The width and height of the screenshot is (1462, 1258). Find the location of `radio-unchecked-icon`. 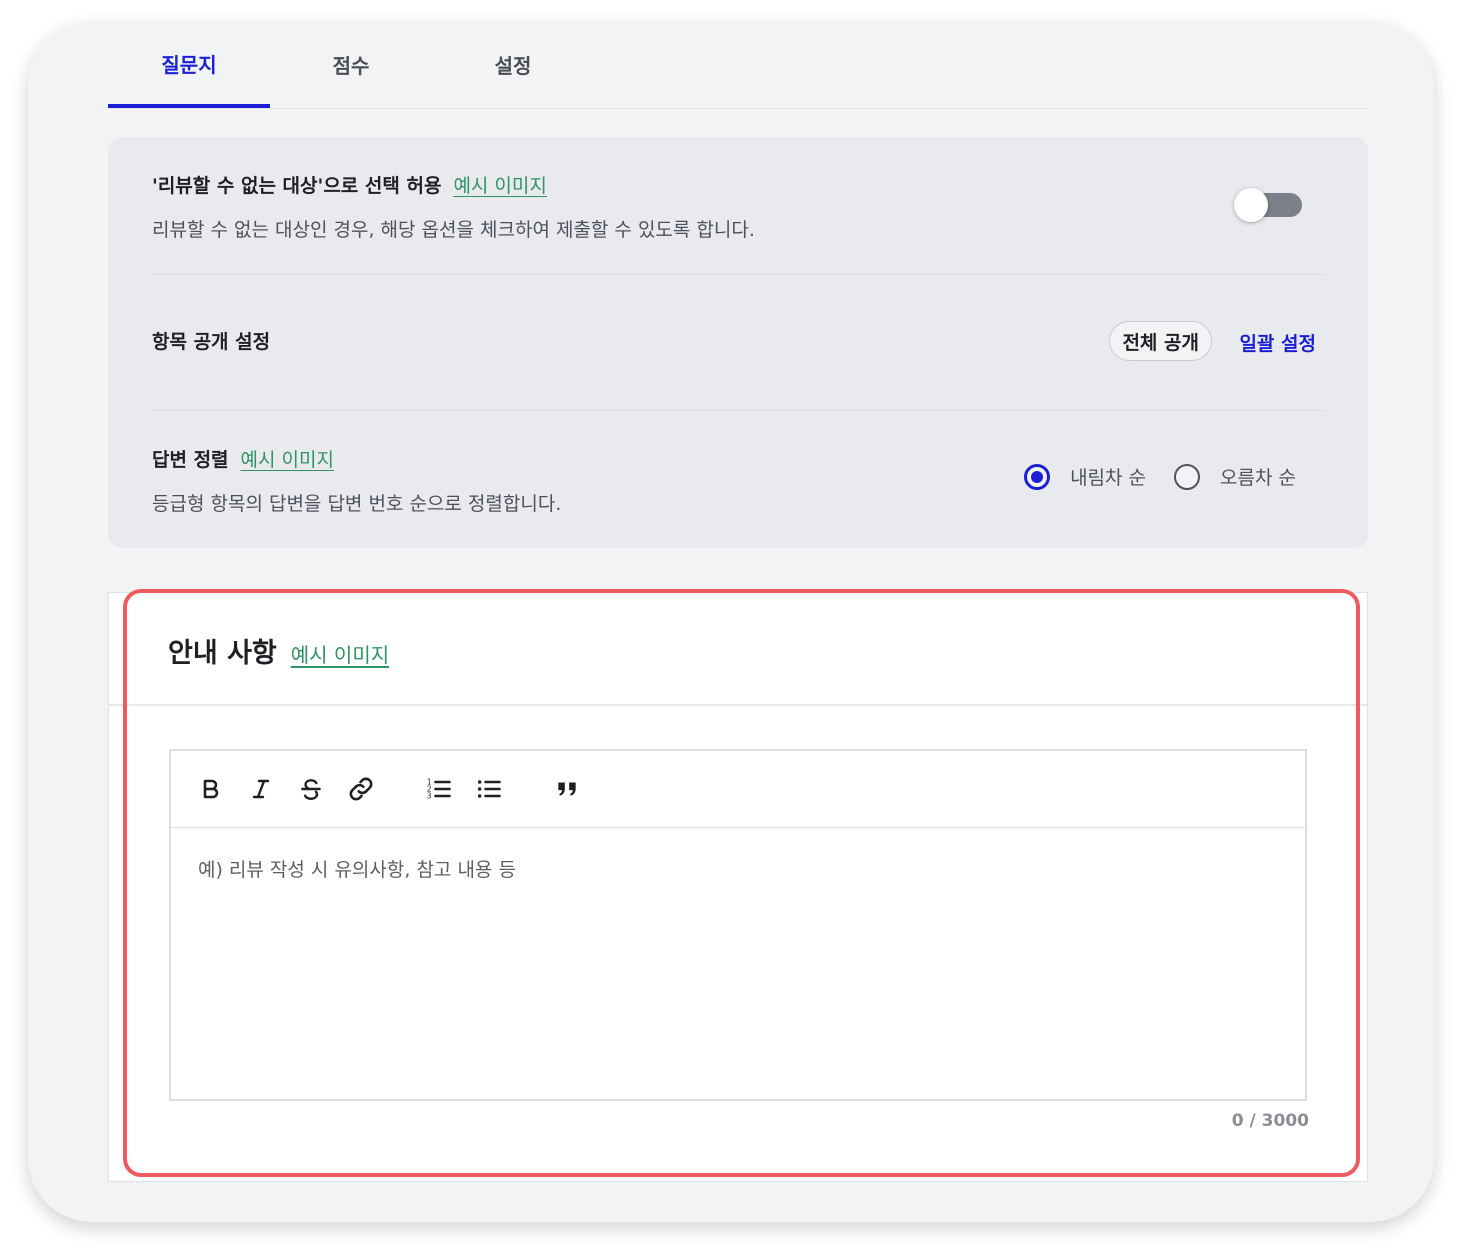

radio-unchecked-icon is located at coordinates (1187, 476).